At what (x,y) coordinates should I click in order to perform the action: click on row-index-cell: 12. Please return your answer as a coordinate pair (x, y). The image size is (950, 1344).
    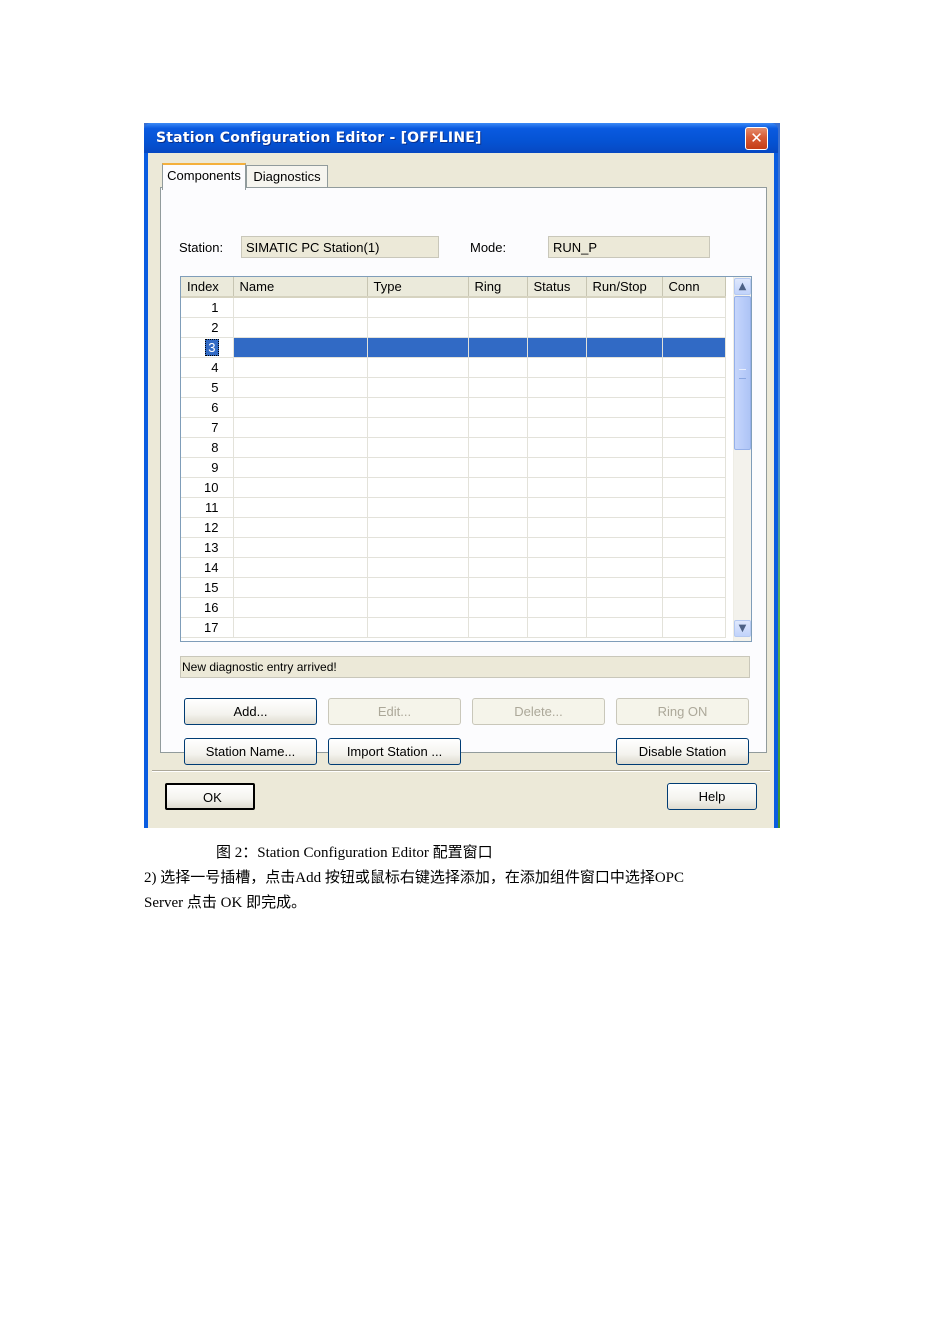
    Looking at the image, I should click on (207, 527).